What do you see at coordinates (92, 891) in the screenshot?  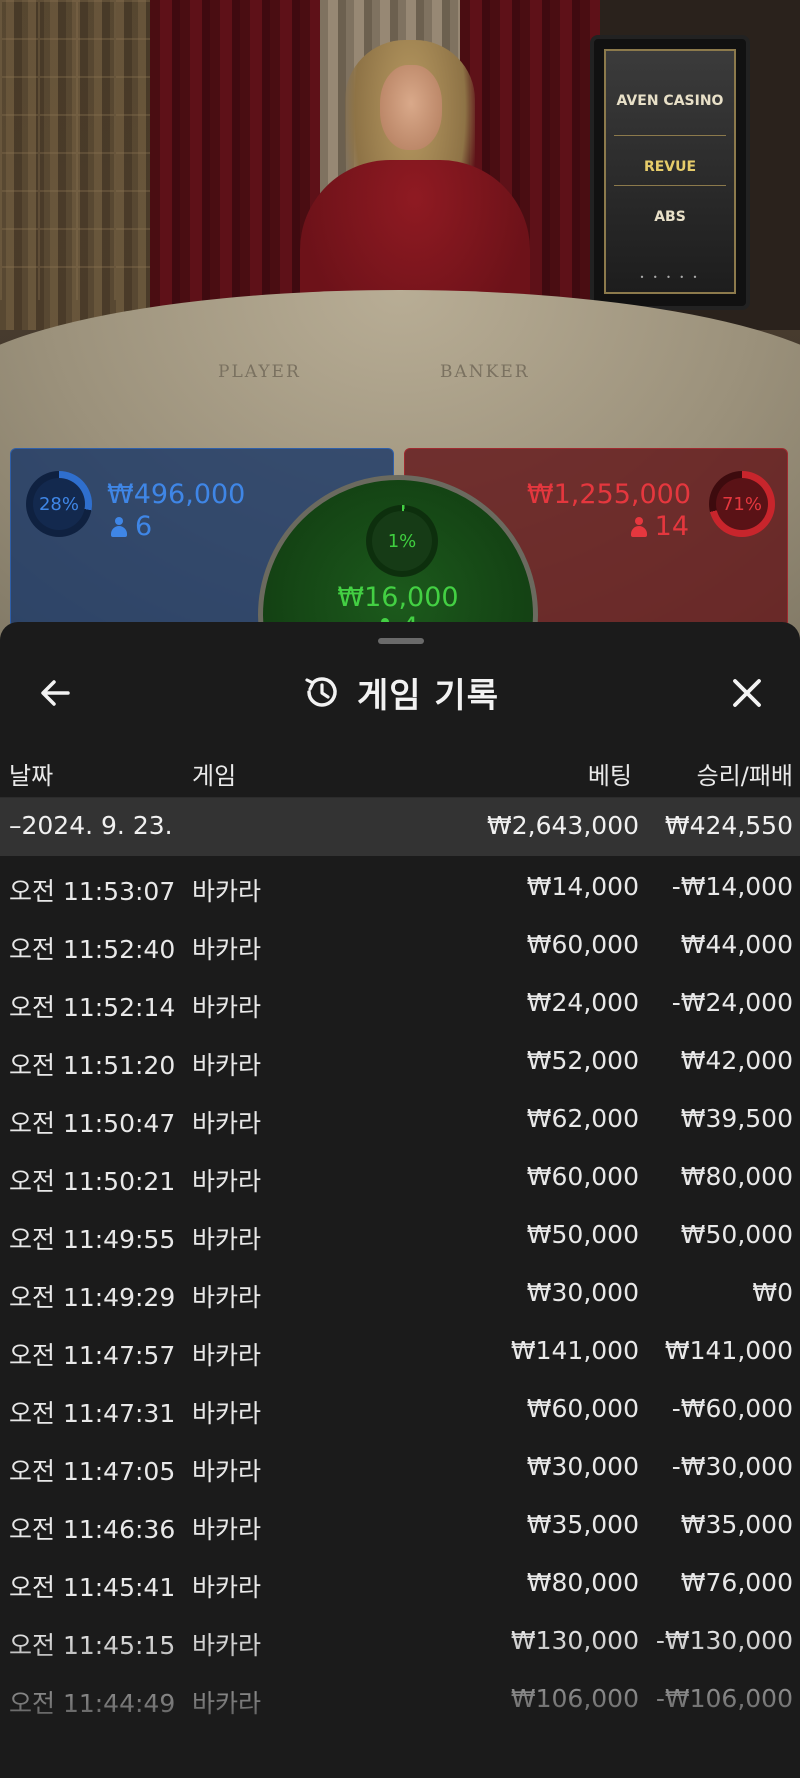 I see `history-time: 오전 11:53:07` at bounding box center [92, 891].